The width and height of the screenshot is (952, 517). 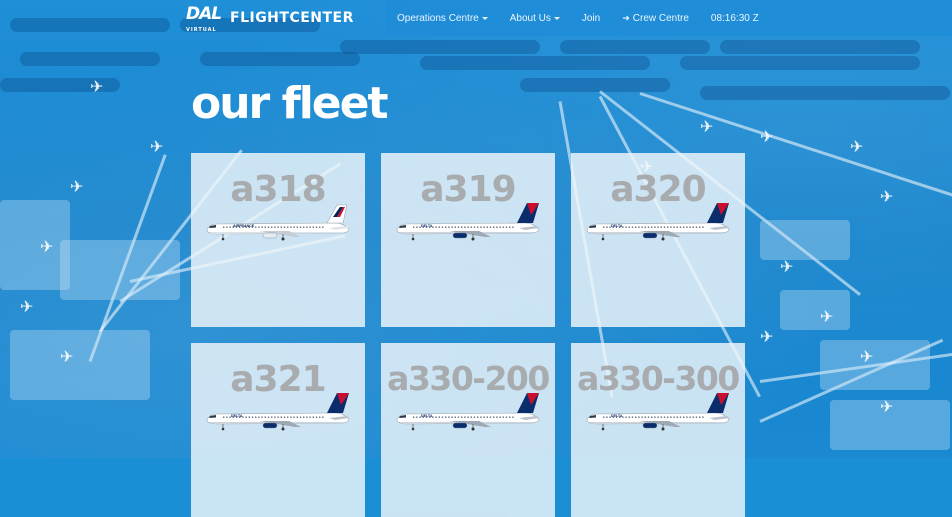 I want to click on nav-join: Join, so click(x=591, y=18).